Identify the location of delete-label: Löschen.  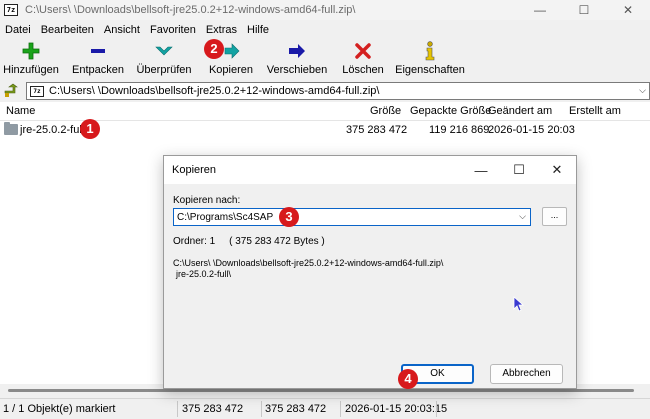
(363, 70).